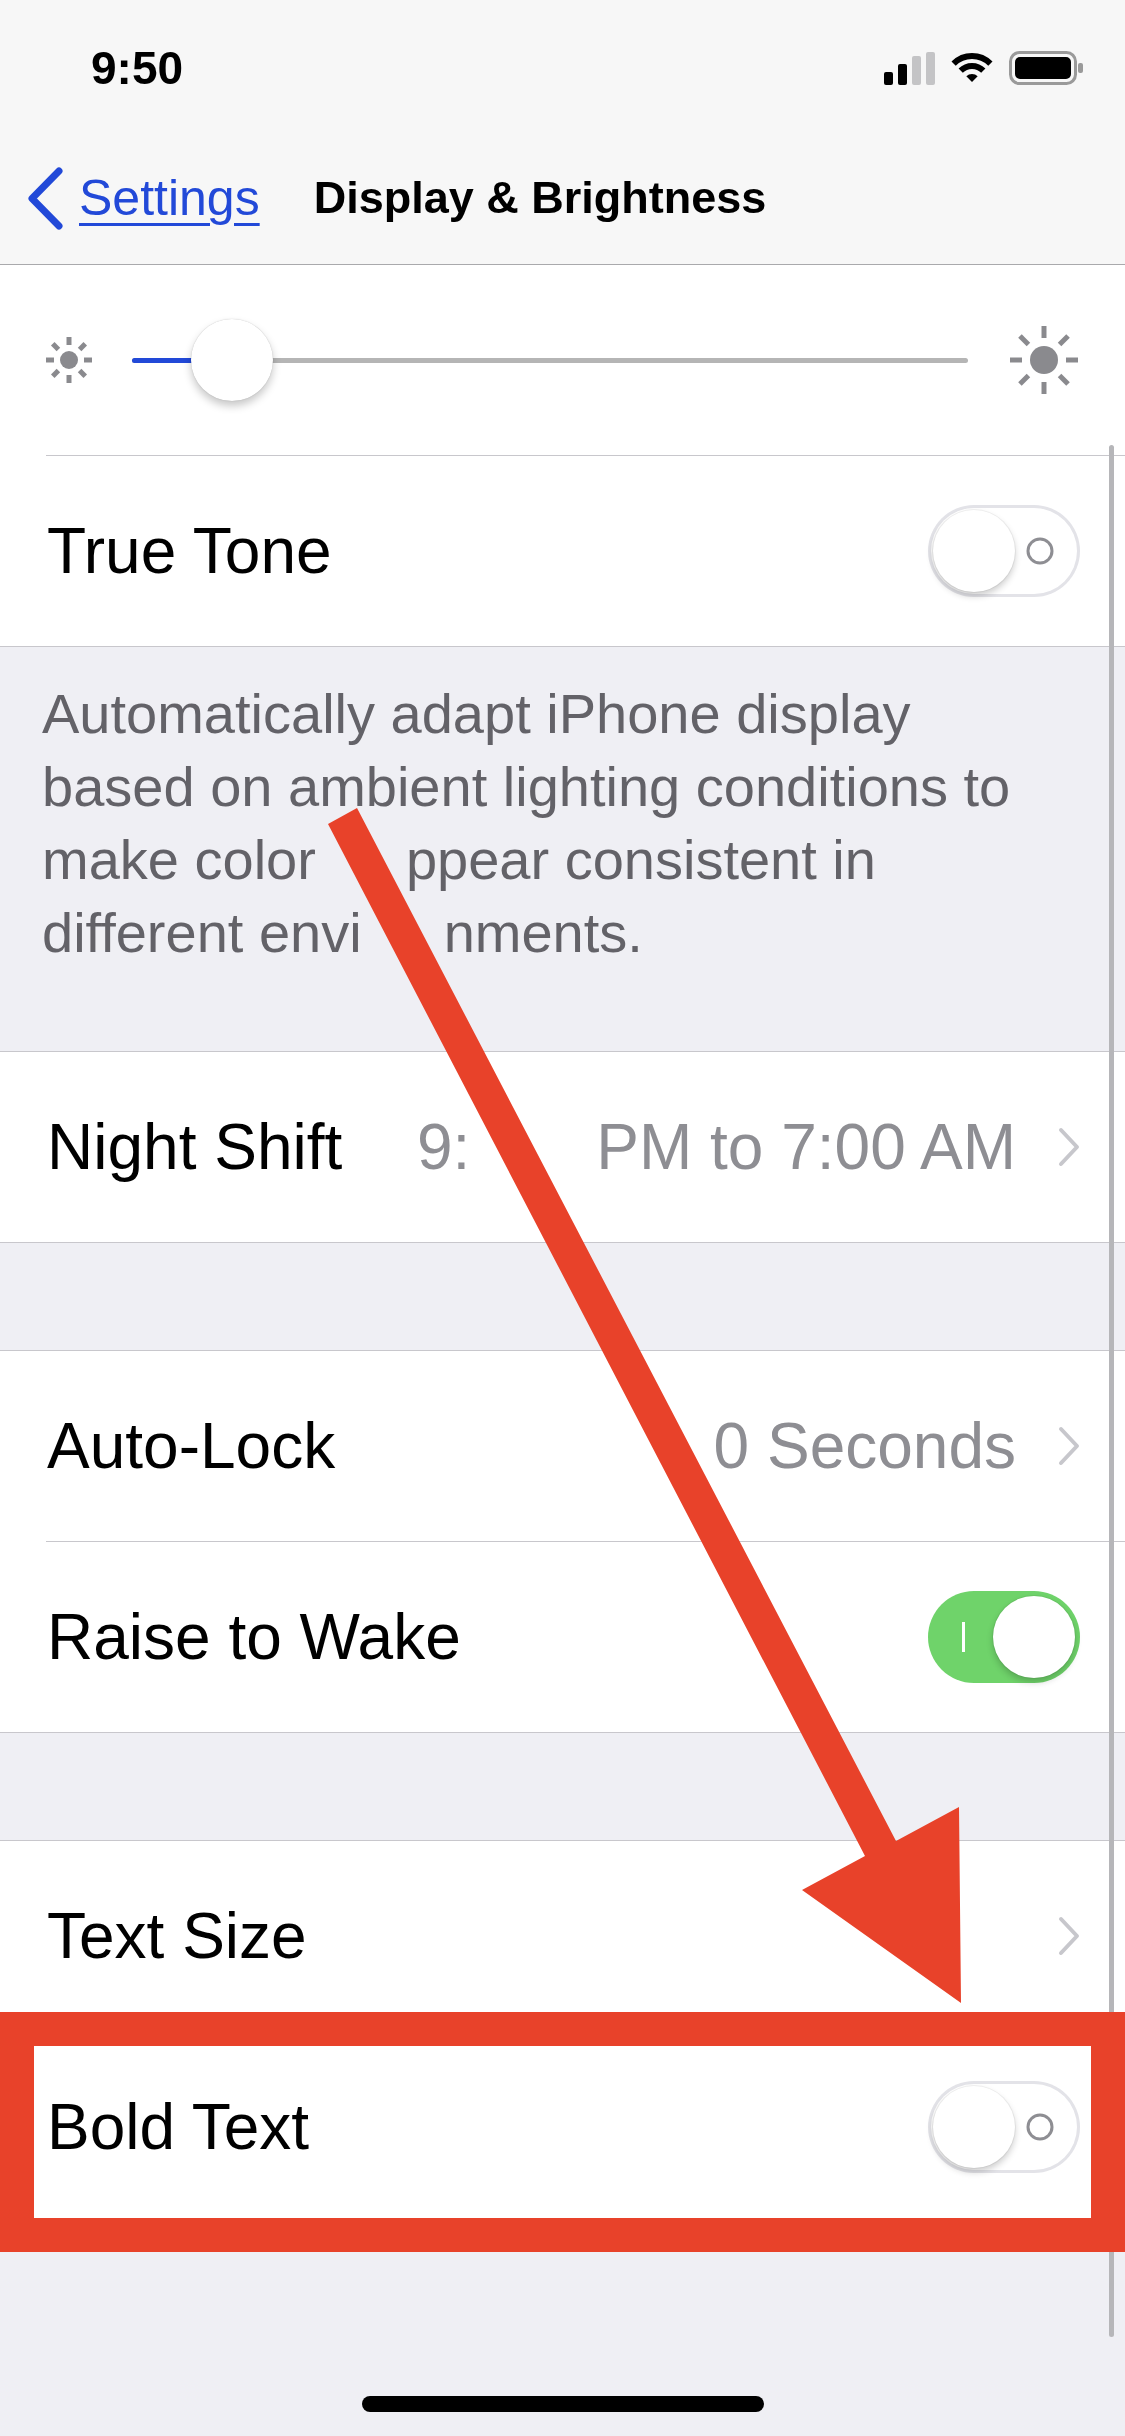 This screenshot has width=1125, height=2436. What do you see at coordinates (254, 1637) in the screenshot?
I see `row-label: Raise to Wake` at bounding box center [254, 1637].